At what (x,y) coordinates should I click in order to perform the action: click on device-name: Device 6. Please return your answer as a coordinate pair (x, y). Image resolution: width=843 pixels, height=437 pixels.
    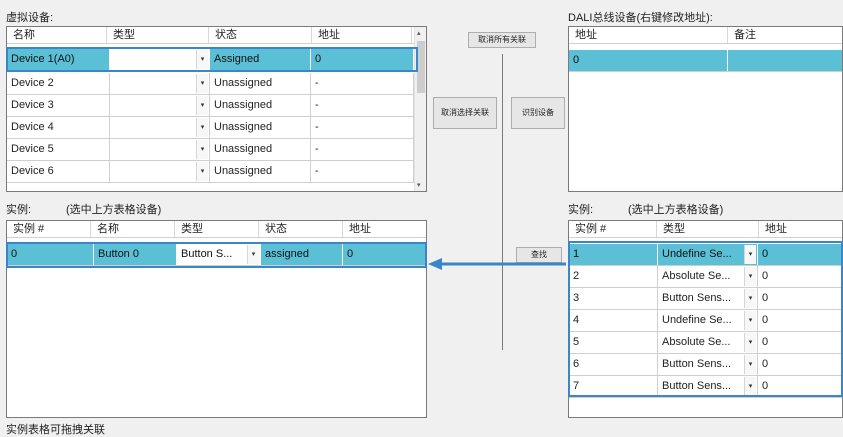
    Looking at the image, I should click on (58, 171).